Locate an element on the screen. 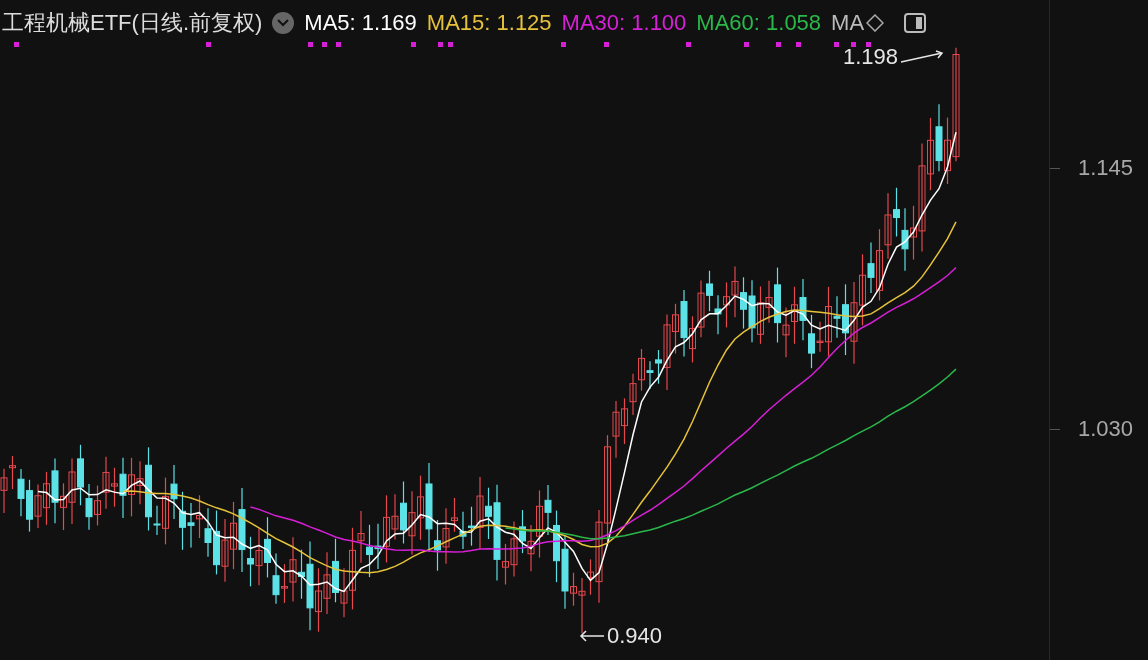  axis-tick-label: 1.030 is located at coordinates (1106, 429).